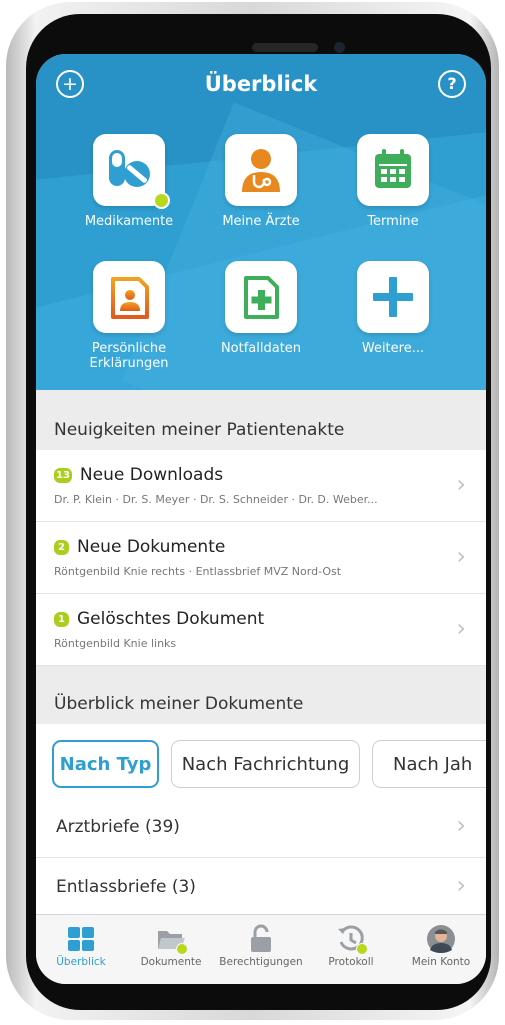  I want to click on tile-meine-aerzte: Meine Ärzte, so click(261, 181).